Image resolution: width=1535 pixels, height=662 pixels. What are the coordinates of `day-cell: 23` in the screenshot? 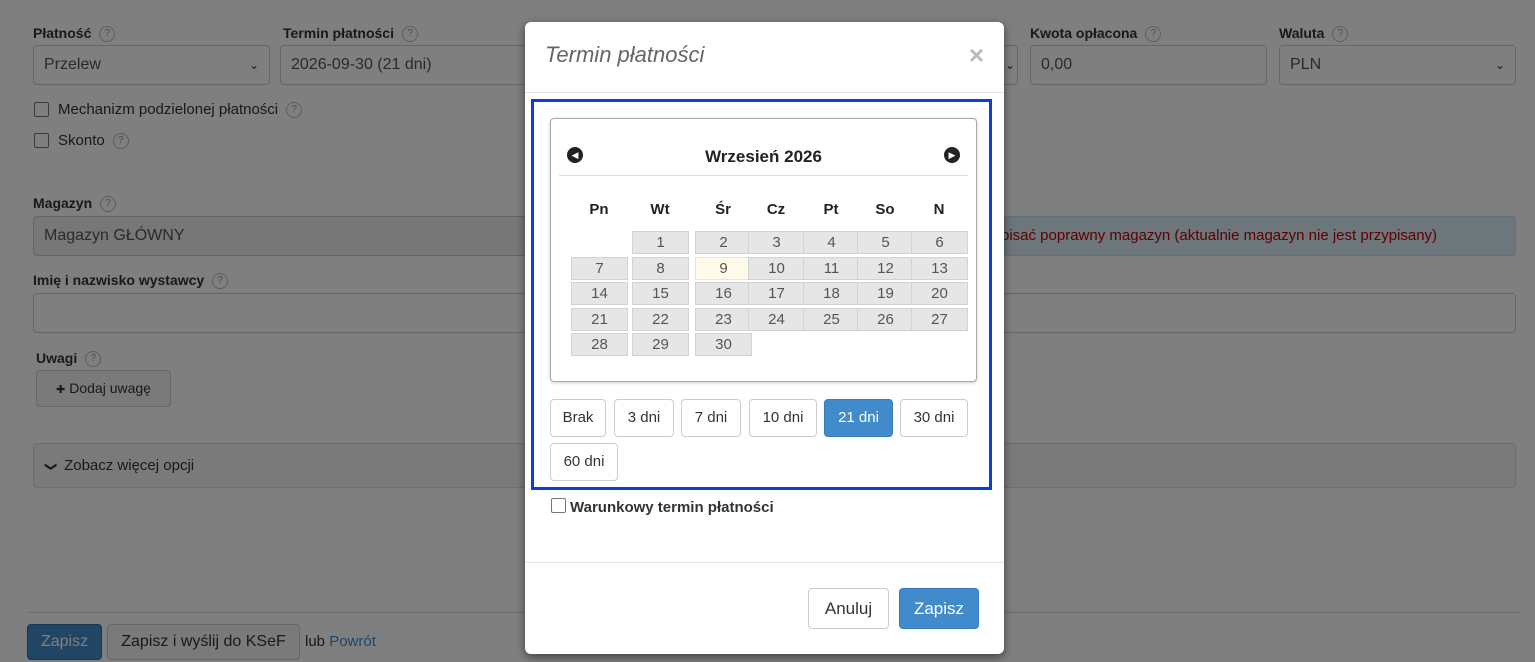 It's located at (723, 319).